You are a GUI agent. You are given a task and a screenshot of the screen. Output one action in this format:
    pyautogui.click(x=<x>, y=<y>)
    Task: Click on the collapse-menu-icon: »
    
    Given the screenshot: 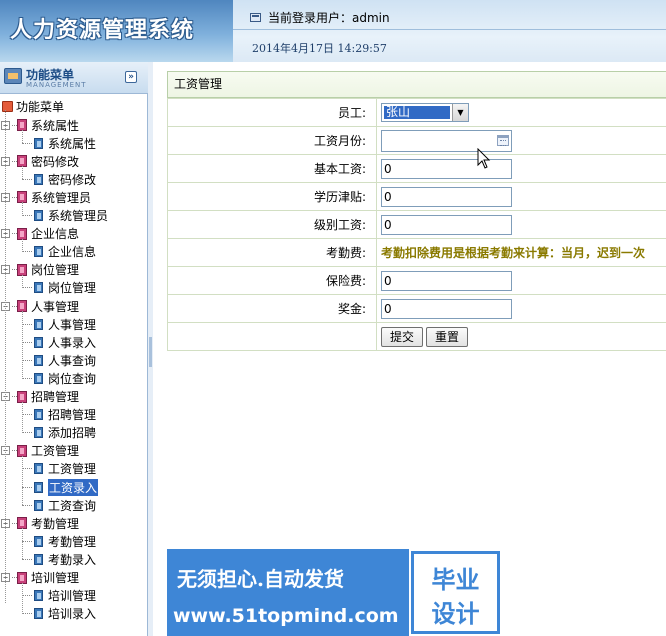 What is the action you would take?
    pyautogui.click(x=131, y=77)
    